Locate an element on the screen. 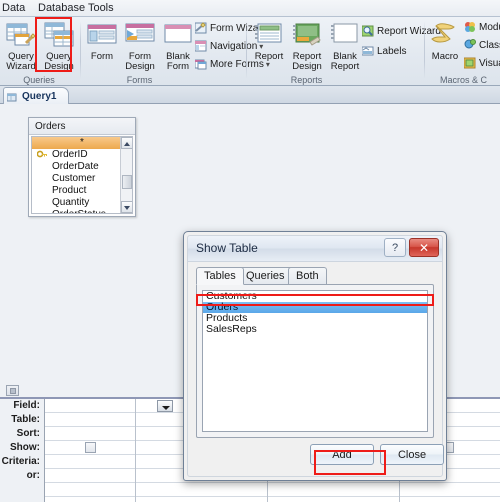  grid-row-label-field: Field: is located at coordinates (26, 405).